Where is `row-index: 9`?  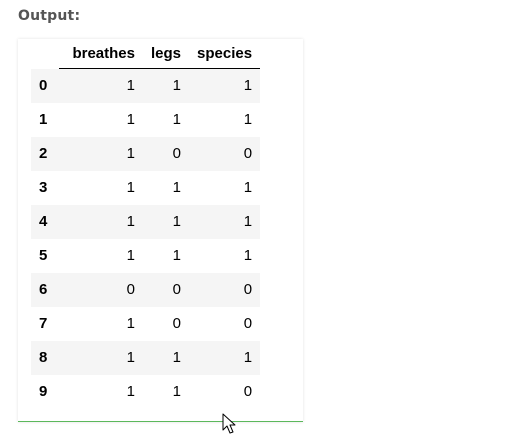 row-index: 9 is located at coordinates (43, 391).